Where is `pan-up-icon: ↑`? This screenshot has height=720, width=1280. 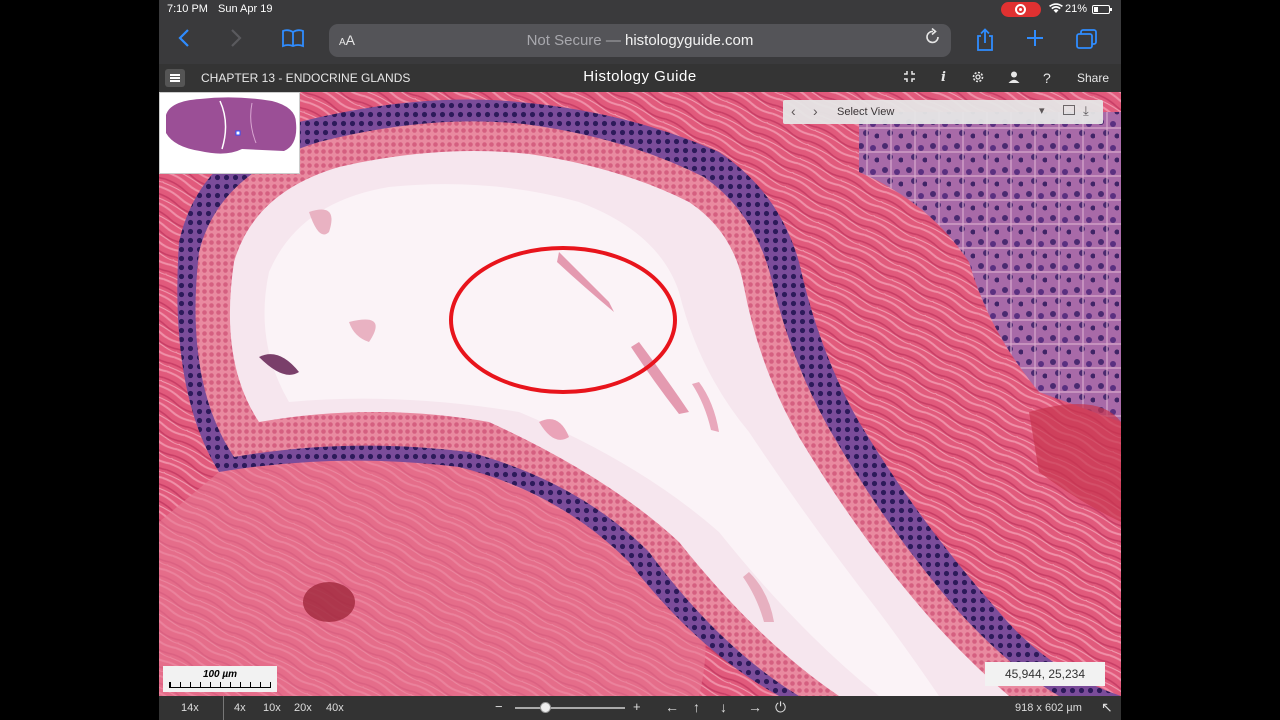 pan-up-icon: ↑ is located at coordinates (696, 707).